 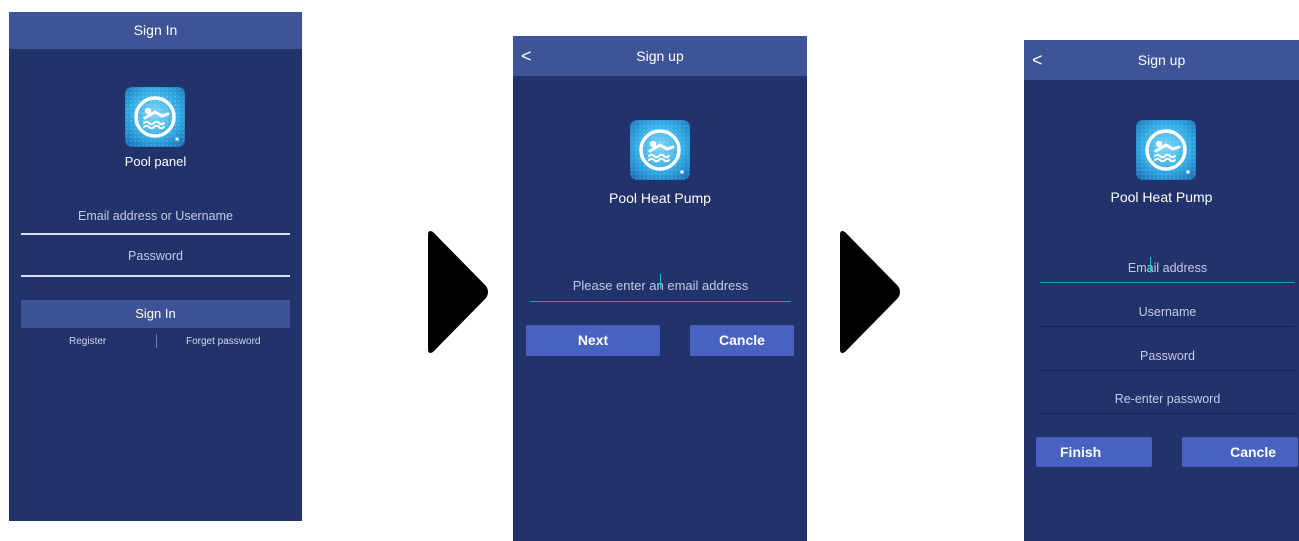 I want to click on finish-button: Finish, so click(x=1094, y=452).